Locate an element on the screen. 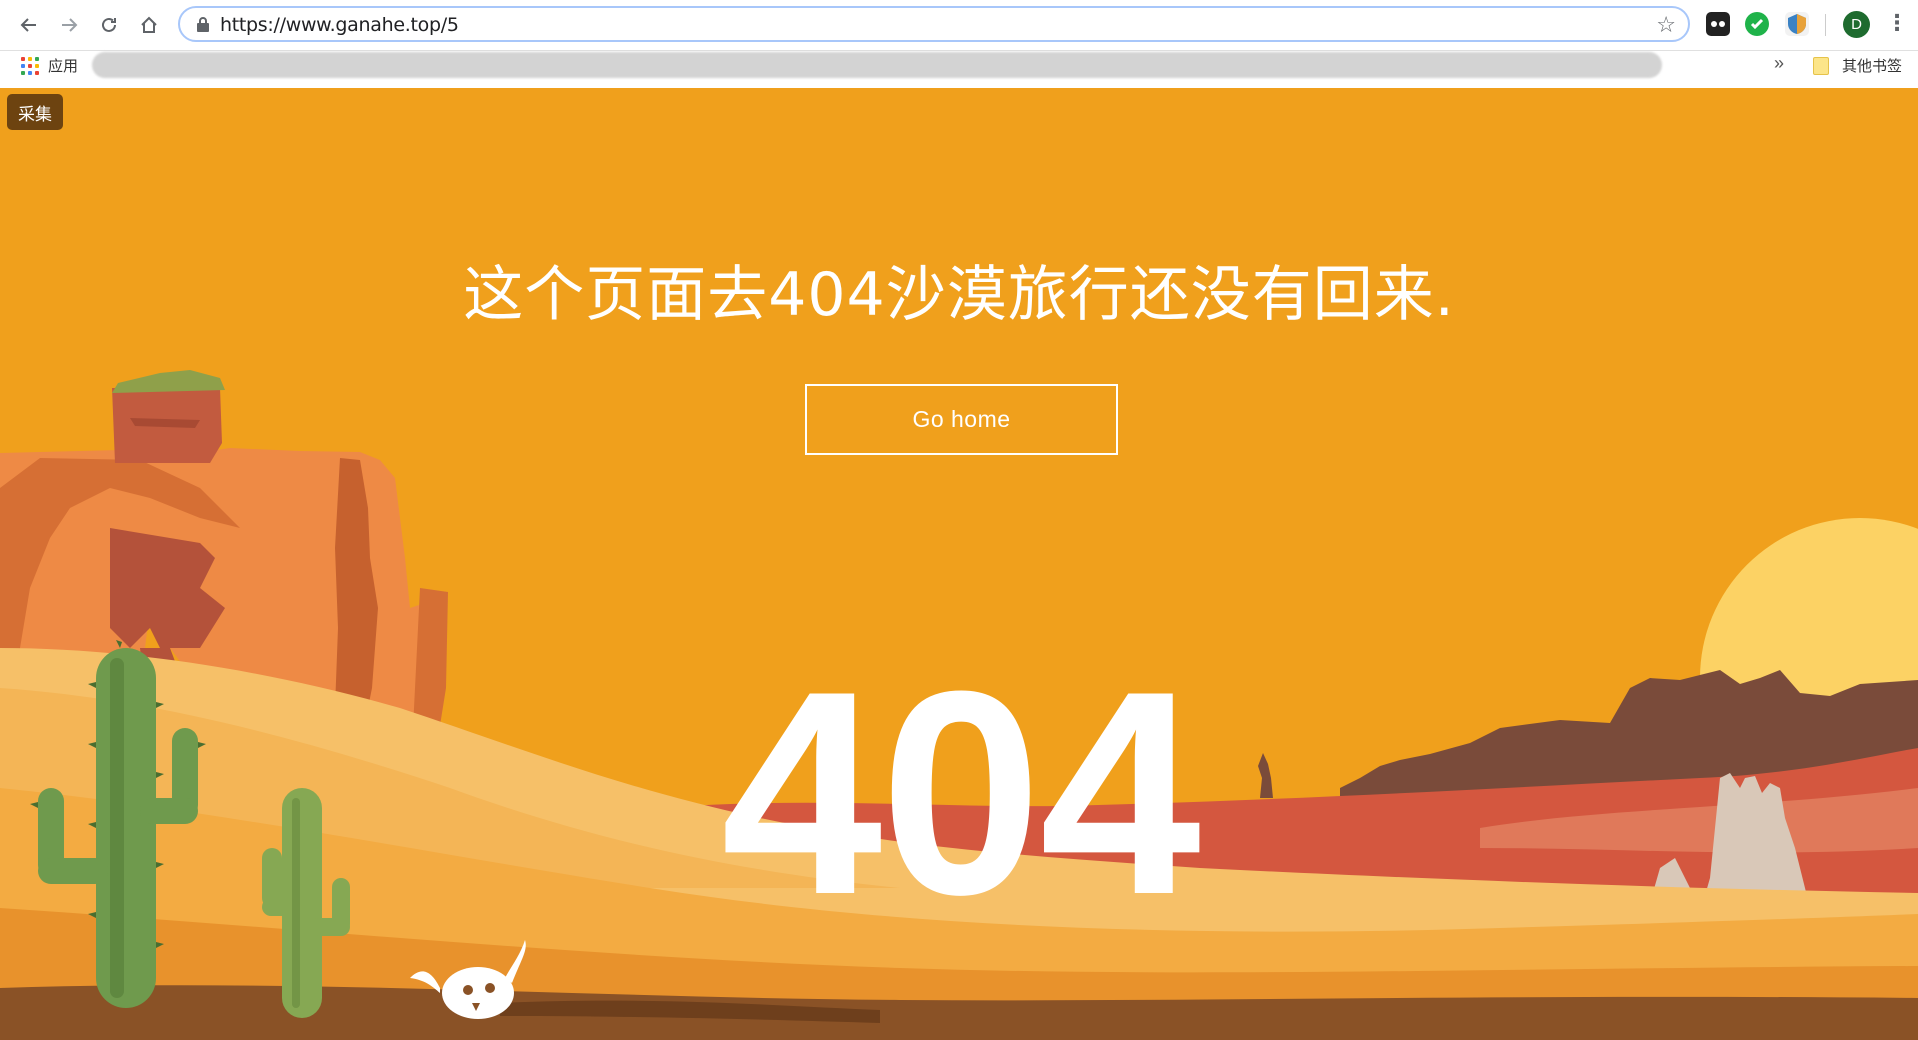 The image size is (1918, 1040). apps-label: 应用 is located at coordinates (63, 65).